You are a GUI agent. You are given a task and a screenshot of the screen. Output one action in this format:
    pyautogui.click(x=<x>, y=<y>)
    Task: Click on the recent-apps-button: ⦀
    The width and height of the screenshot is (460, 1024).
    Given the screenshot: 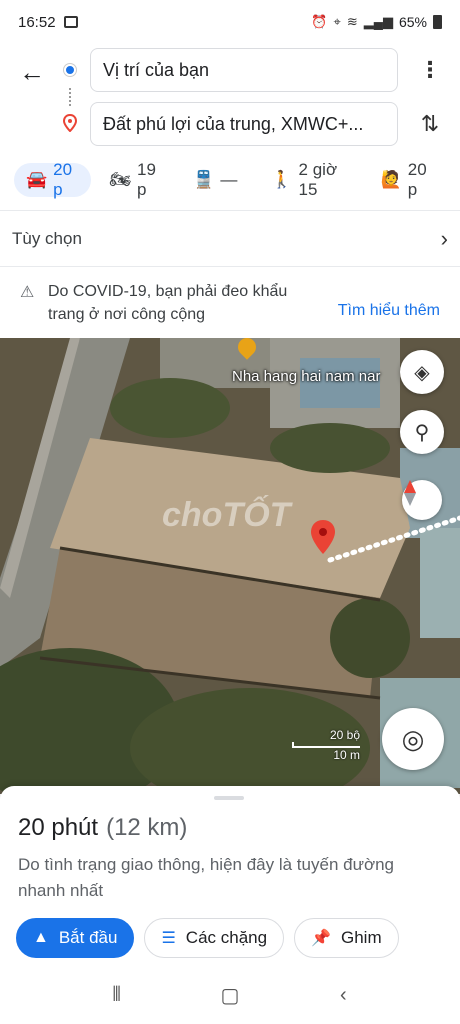 What is the action you would take?
    pyautogui.click(x=117, y=995)
    